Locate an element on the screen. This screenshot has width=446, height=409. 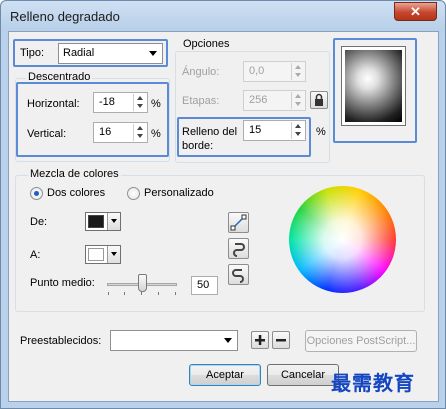
direct-blend-button is located at coordinates (238, 222).